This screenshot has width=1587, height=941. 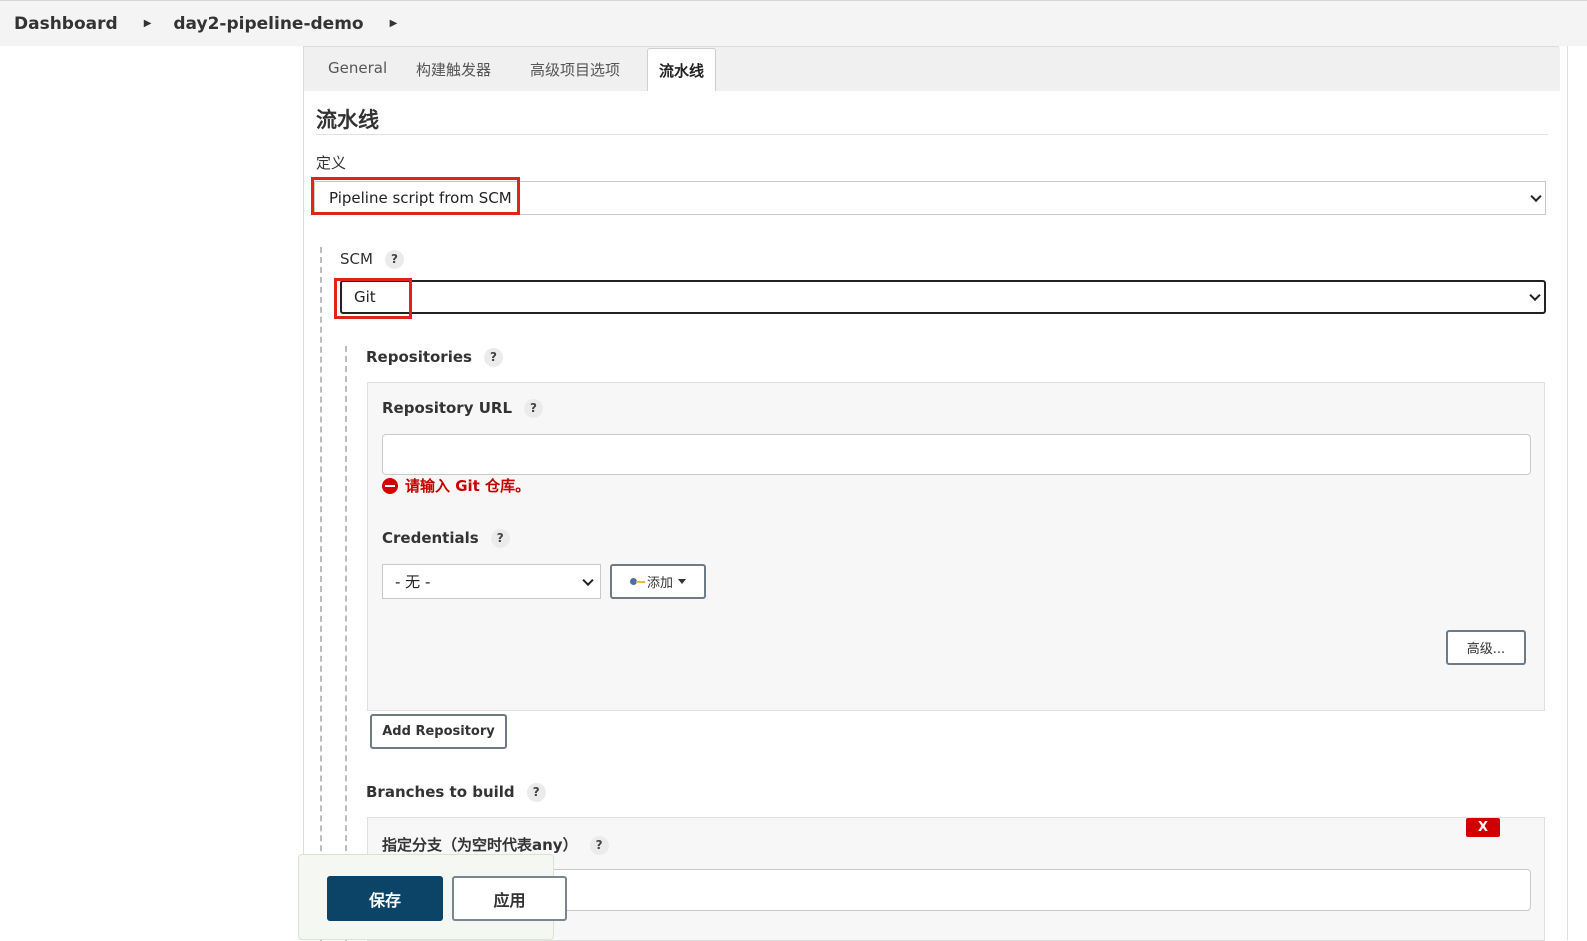 What do you see at coordinates (793, 23) in the screenshot?
I see `breadcrumb: Dashboard ▶ day2-pipeline-demo ▶` at bounding box center [793, 23].